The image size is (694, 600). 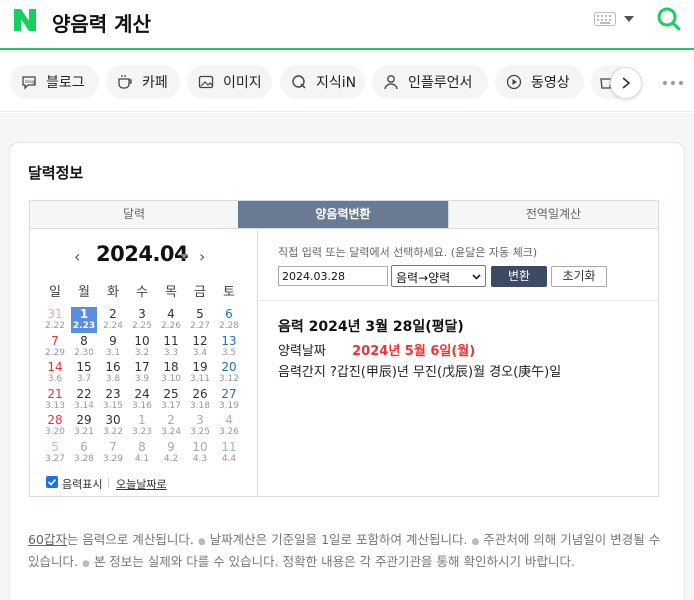 I want to click on play-icon, so click(x=514, y=82).